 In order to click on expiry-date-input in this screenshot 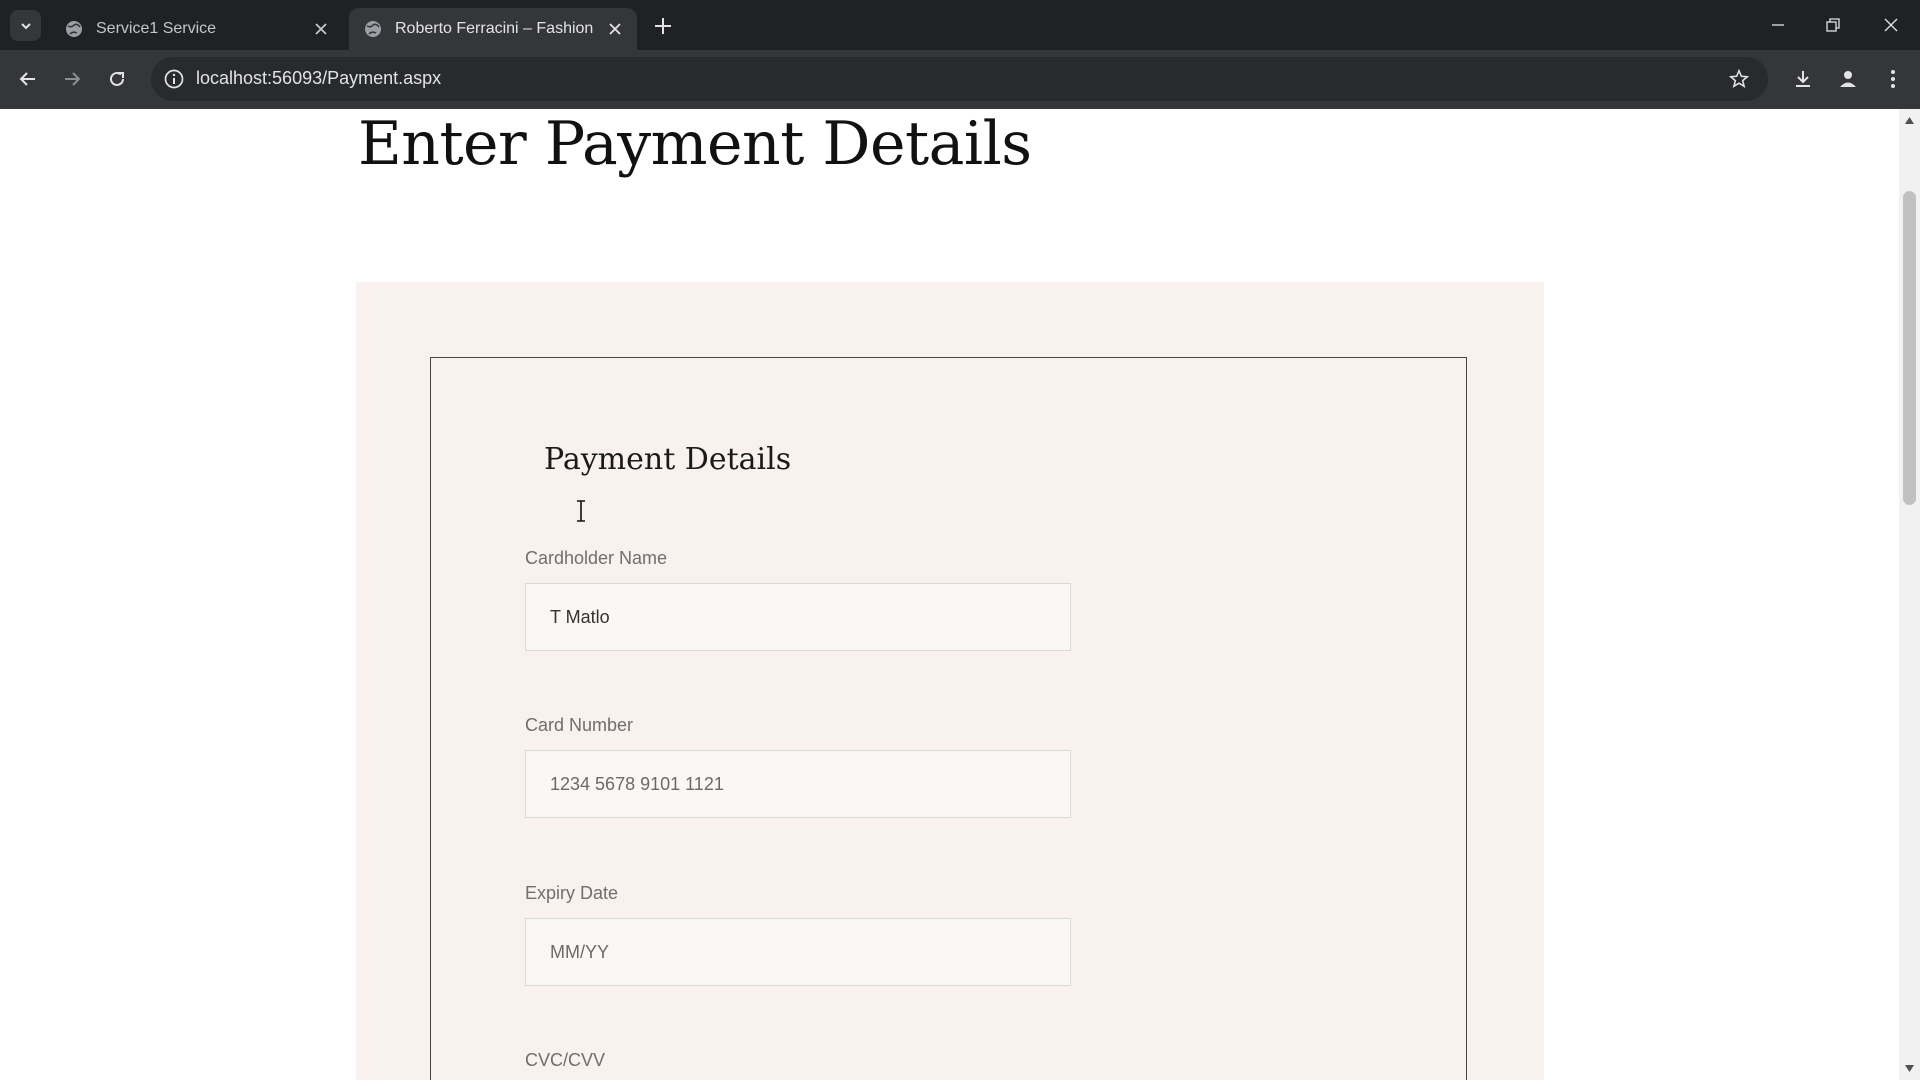, I will do `click(798, 952)`.